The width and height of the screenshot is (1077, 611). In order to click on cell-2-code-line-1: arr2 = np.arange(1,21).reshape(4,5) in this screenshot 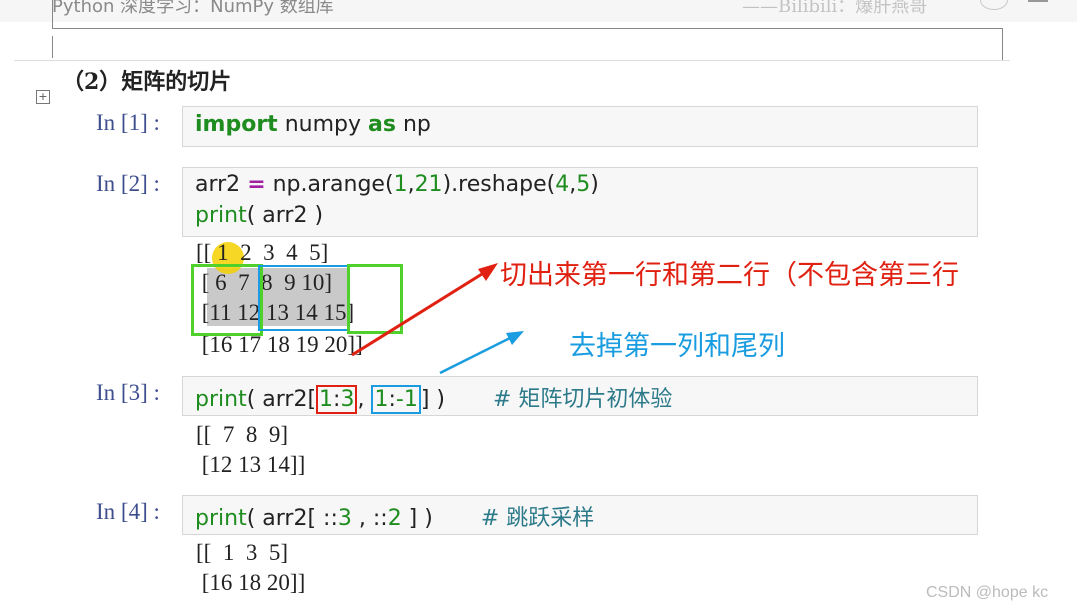, I will do `click(397, 184)`.